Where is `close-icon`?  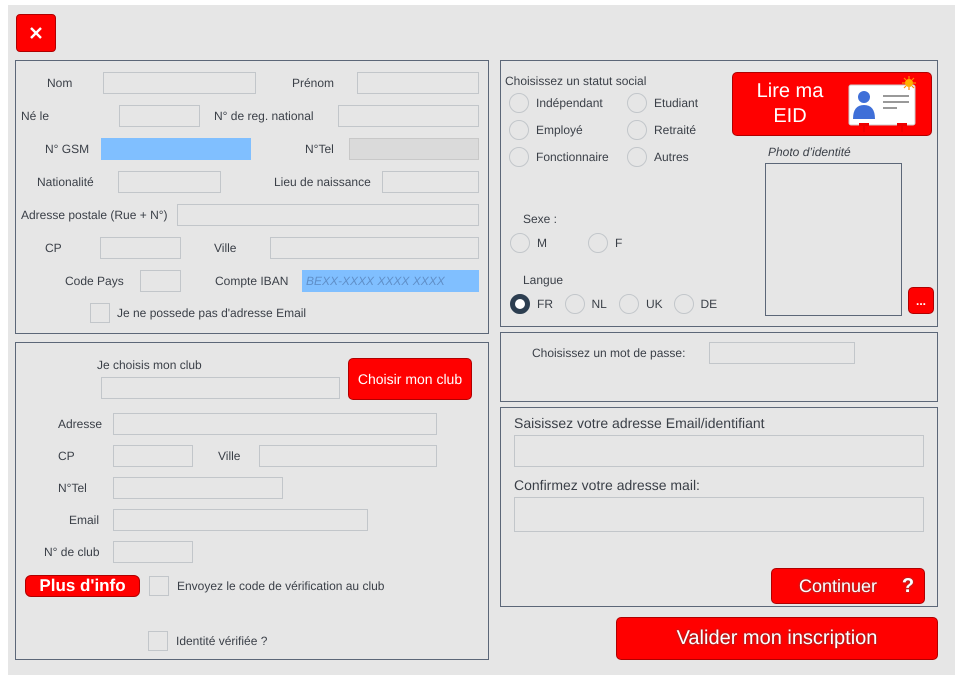
close-icon is located at coordinates (36, 33).